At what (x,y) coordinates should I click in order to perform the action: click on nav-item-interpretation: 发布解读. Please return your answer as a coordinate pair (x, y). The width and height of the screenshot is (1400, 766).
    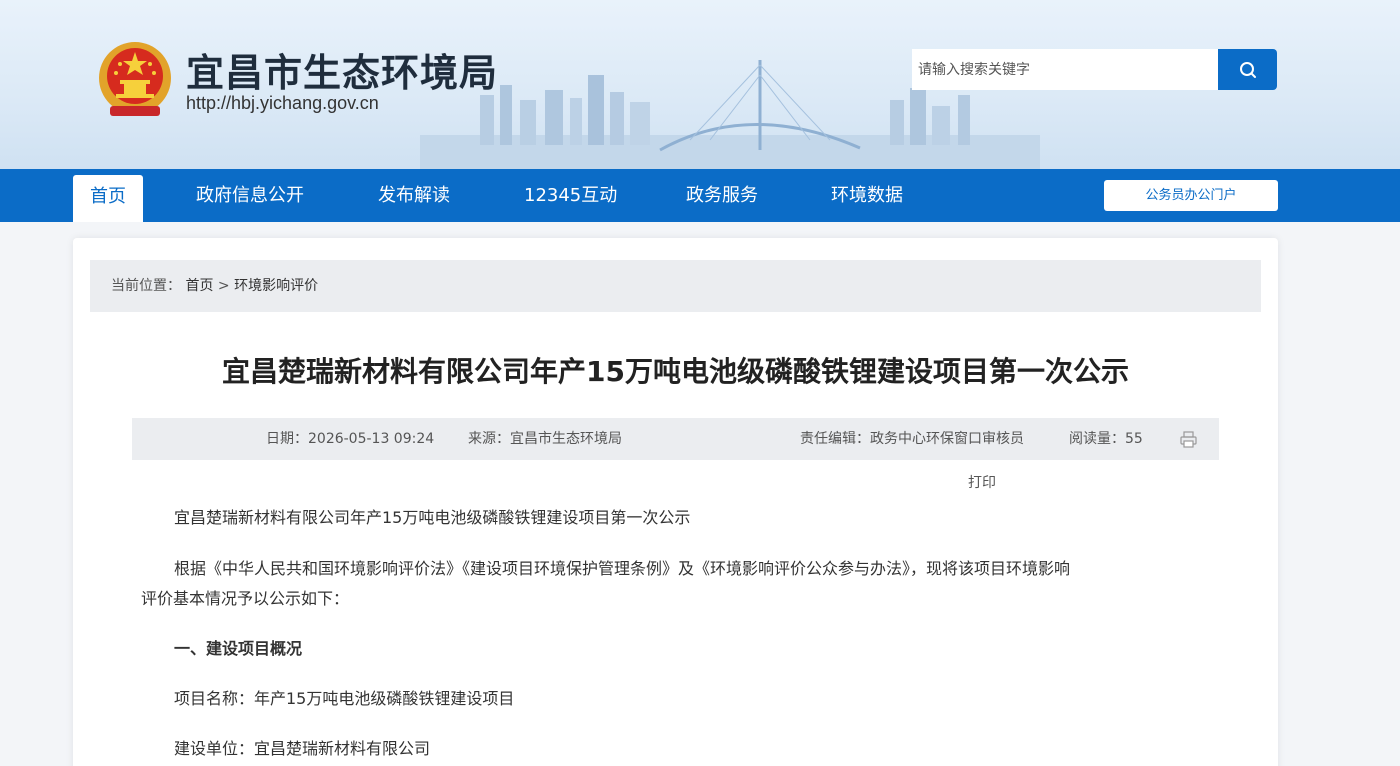
    Looking at the image, I should click on (414, 195).